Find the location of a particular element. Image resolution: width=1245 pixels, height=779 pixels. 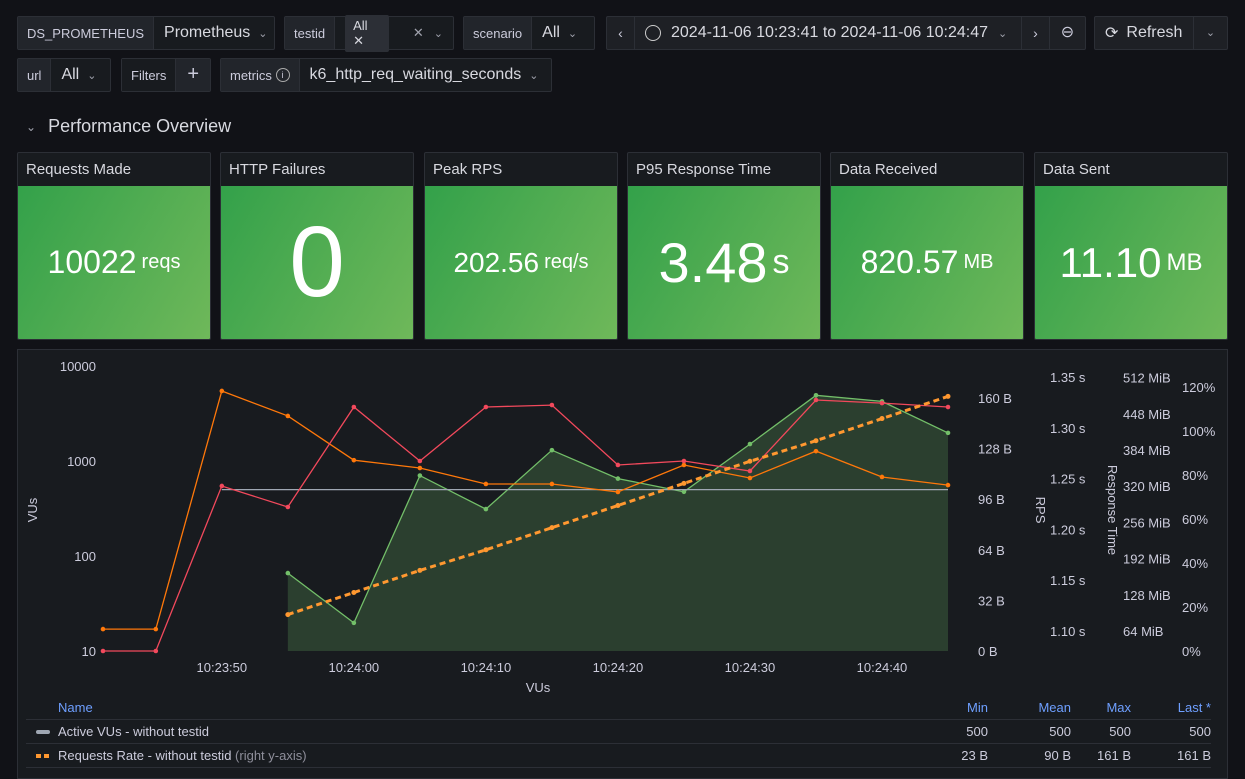

testid-chip: All is located at coordinates (360, 25).